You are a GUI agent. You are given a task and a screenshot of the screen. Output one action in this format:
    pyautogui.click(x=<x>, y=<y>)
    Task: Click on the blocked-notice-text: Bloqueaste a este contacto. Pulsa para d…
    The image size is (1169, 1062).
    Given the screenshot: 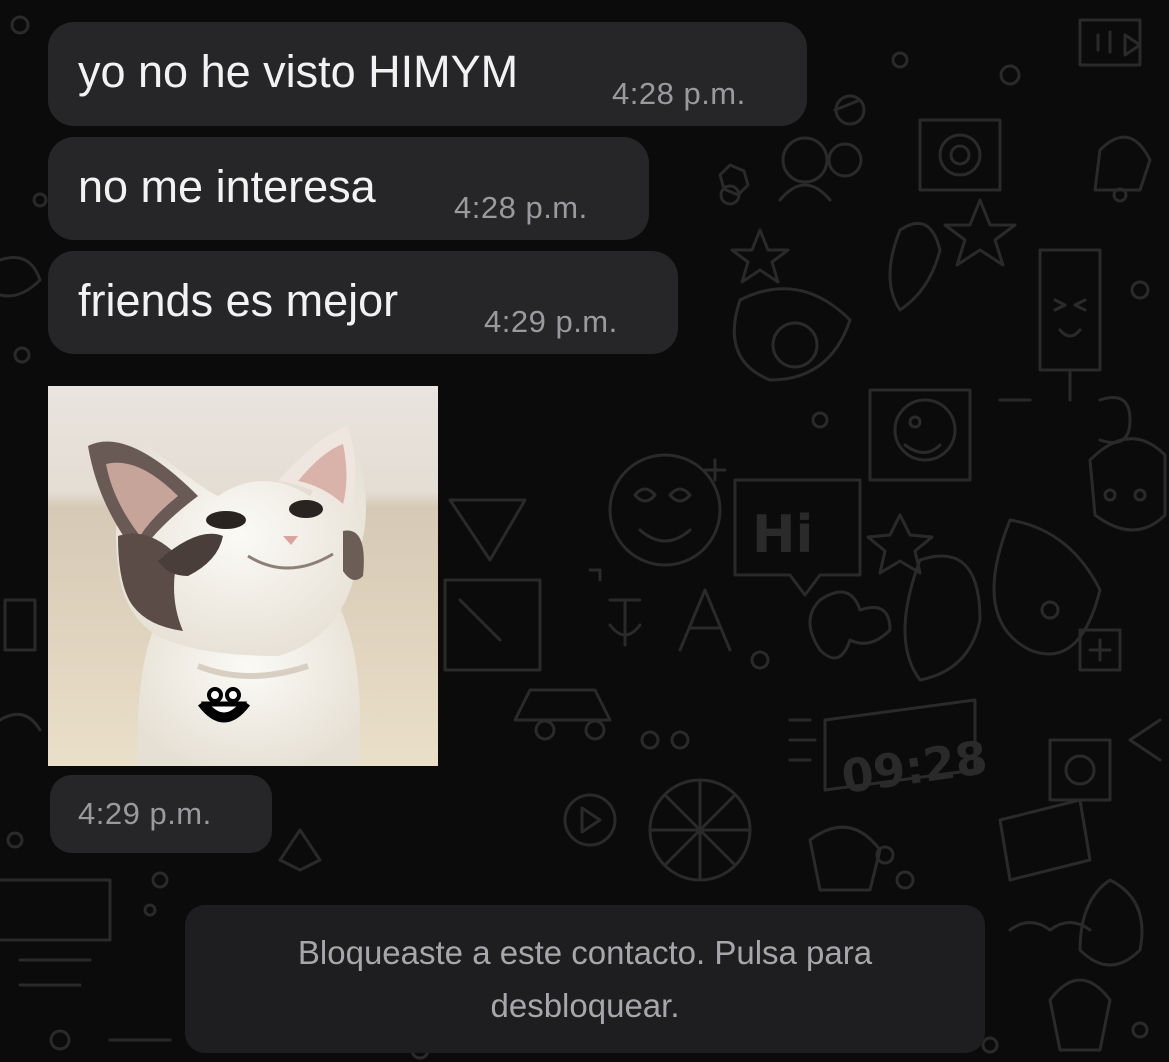 What is the action you would take?
    pyautogui.click(x=585, y=979)
    